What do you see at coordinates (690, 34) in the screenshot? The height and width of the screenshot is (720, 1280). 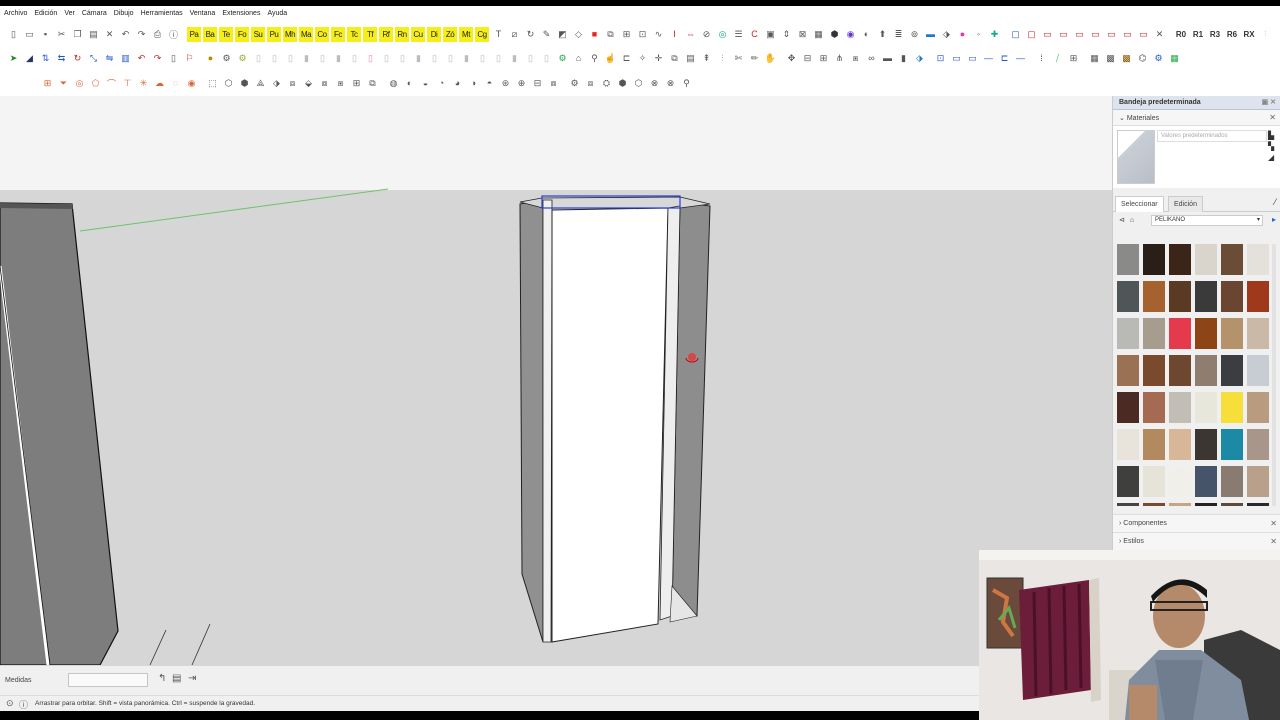 I see `arrows-icon: ⇔` at bounding box center [690, 34].